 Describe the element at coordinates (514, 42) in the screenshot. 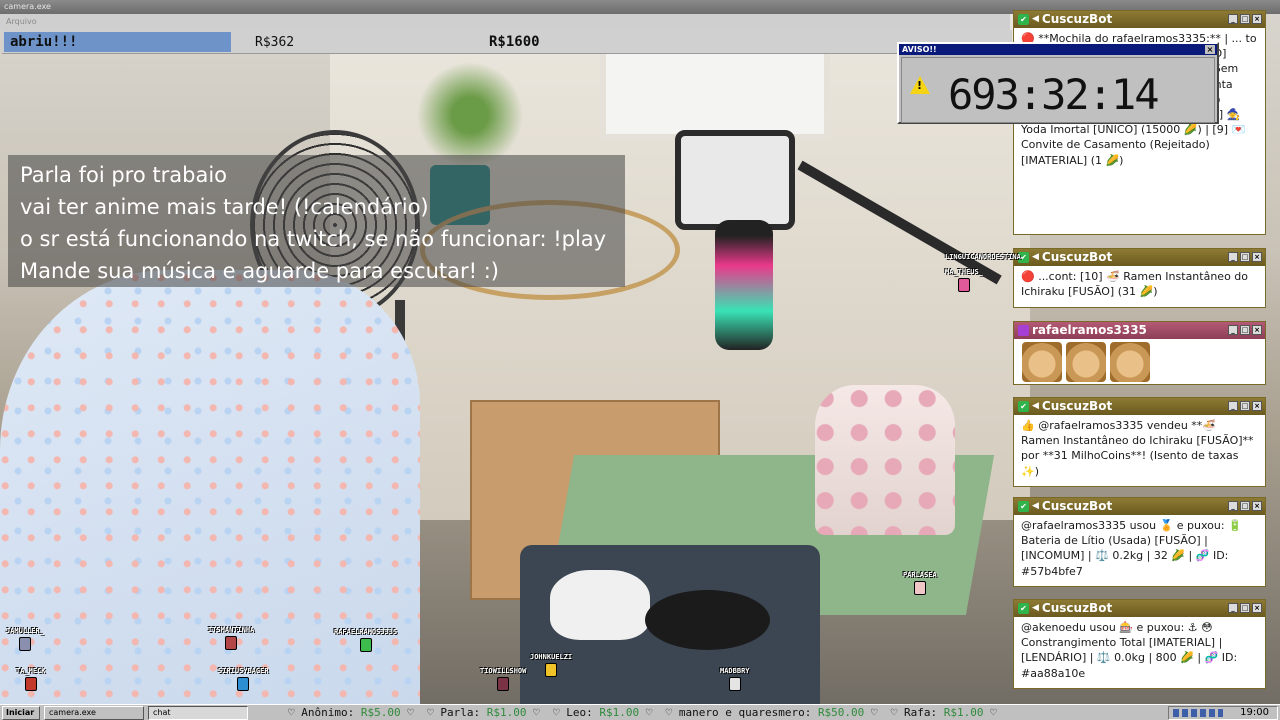

I see `goal-target: R$1600` at that location.